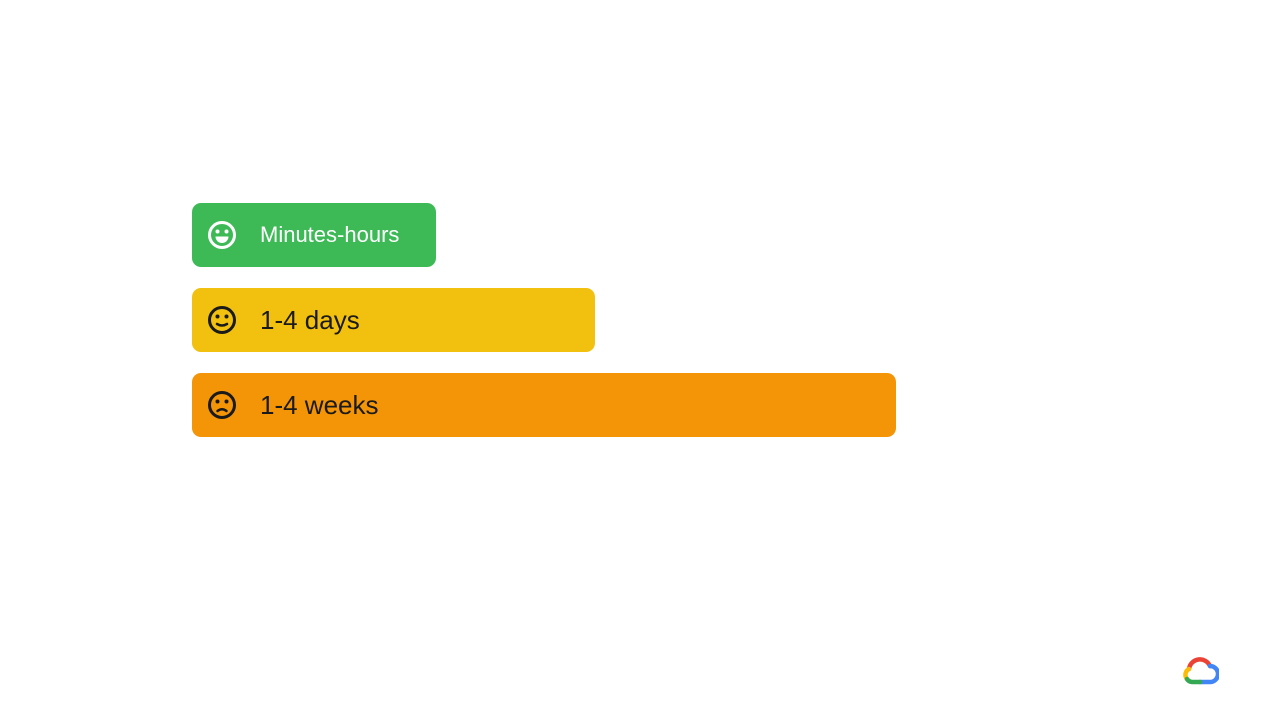 The image size is (1280, 720). What do you see at coordinates (222, 235) in the screenshot?
I see `smiley-happy-icon` at bounding box center [222, 235].